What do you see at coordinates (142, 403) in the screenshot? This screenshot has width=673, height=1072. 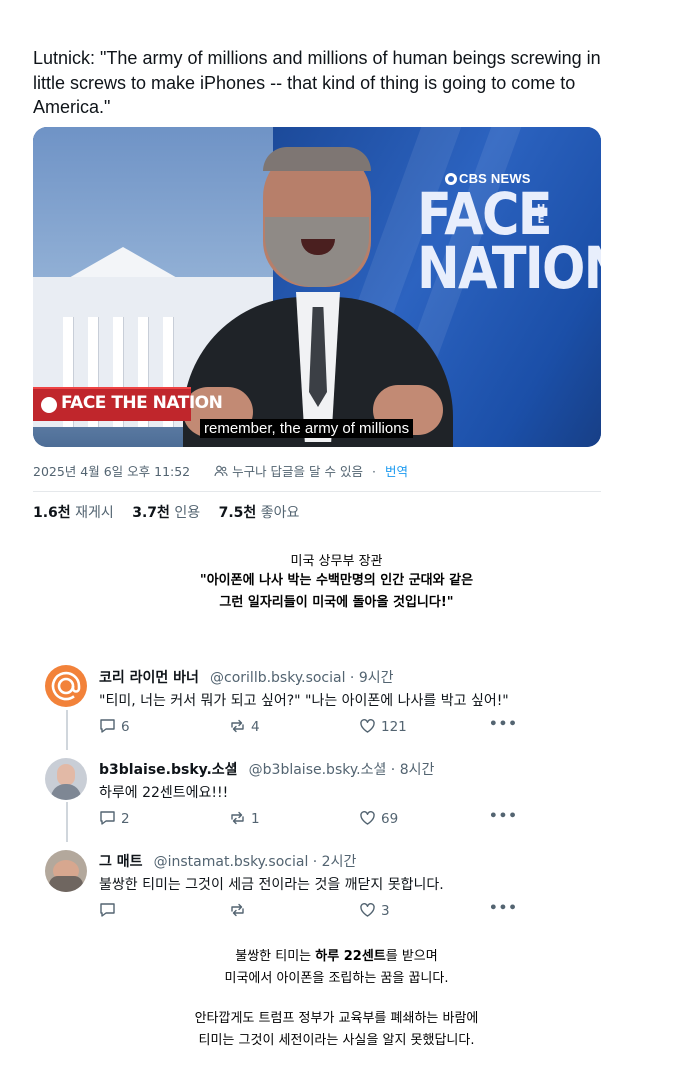 I see `lower-third-logo: FACE THE NATION` at bounding box center [142, 403].